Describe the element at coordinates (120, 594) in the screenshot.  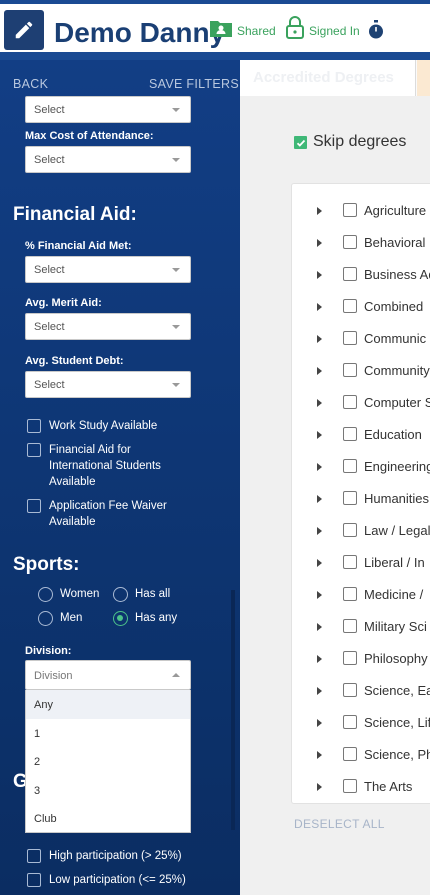
I see `has-all-radio` at that location.